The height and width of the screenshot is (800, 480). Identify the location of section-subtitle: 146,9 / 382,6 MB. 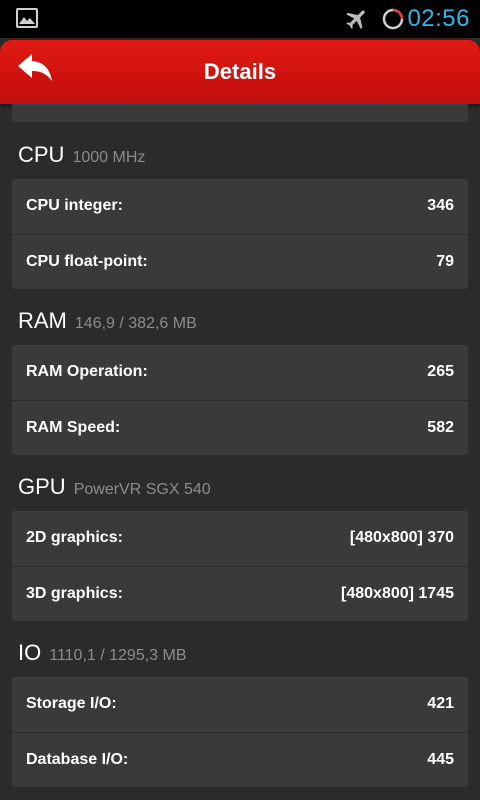
(135, 323).